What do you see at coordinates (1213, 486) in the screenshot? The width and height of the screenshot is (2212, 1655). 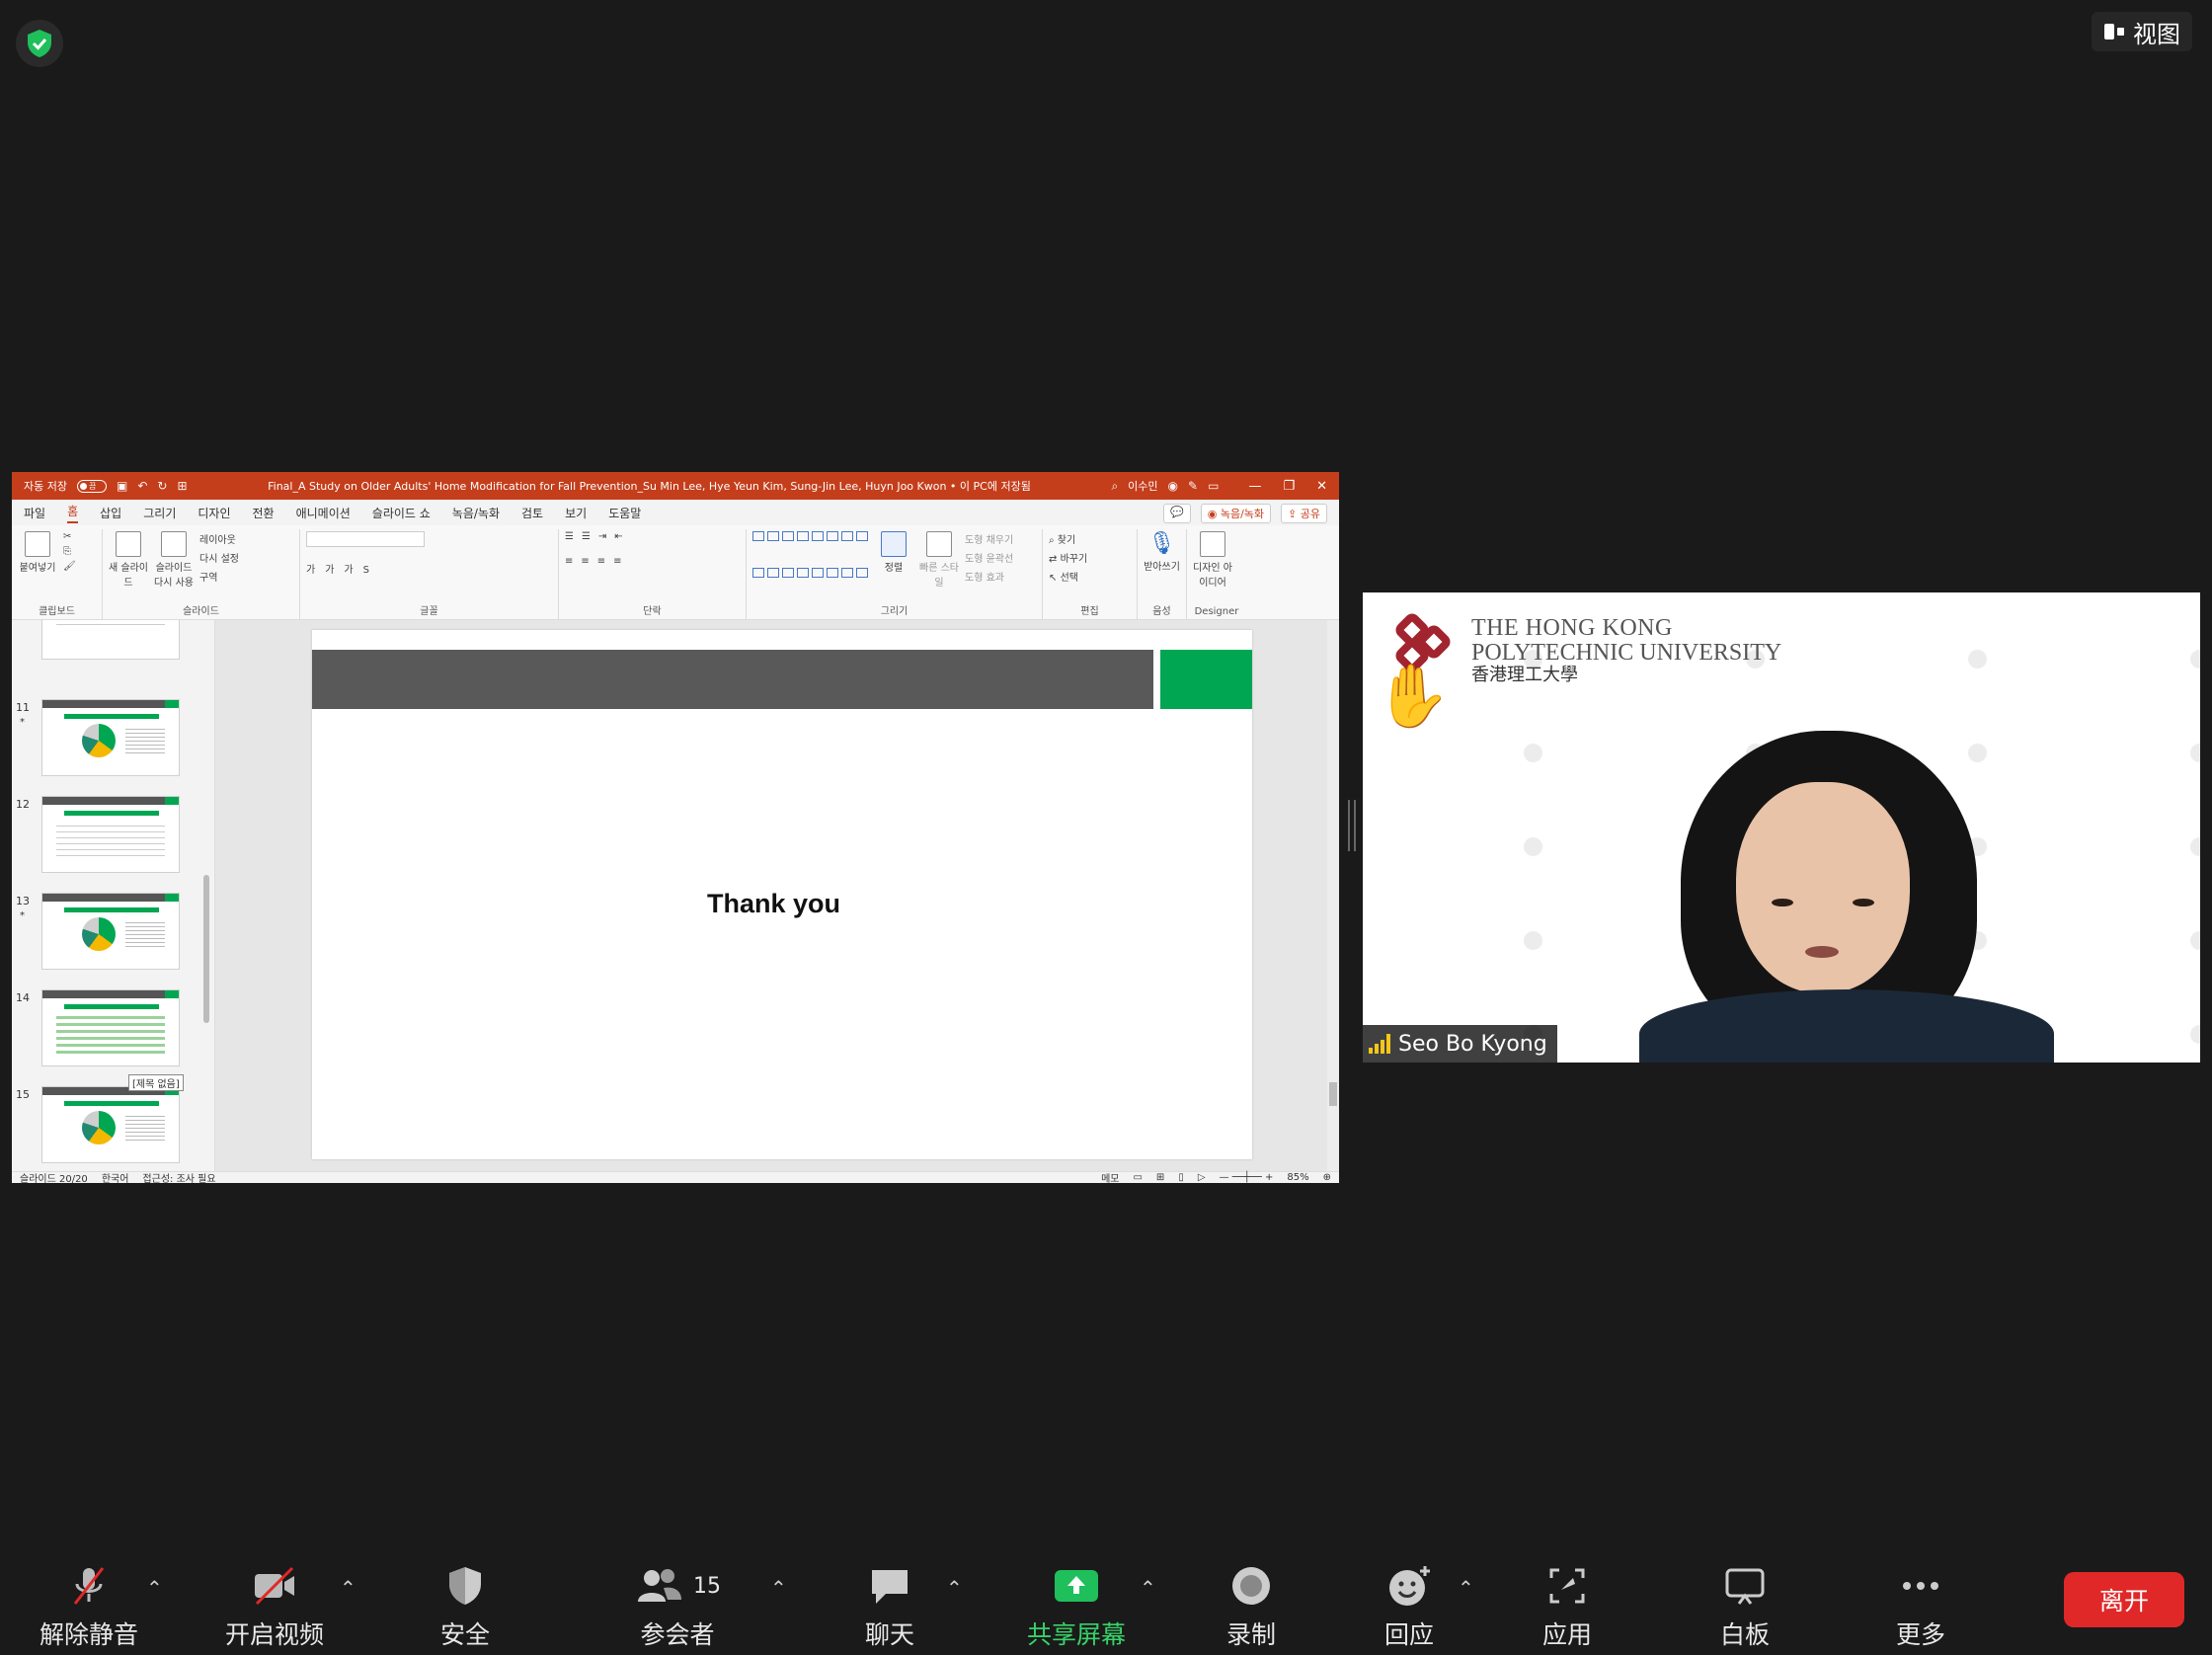 I see `ribbon-display-icon: ▭` at bounding box center [1213, 486].